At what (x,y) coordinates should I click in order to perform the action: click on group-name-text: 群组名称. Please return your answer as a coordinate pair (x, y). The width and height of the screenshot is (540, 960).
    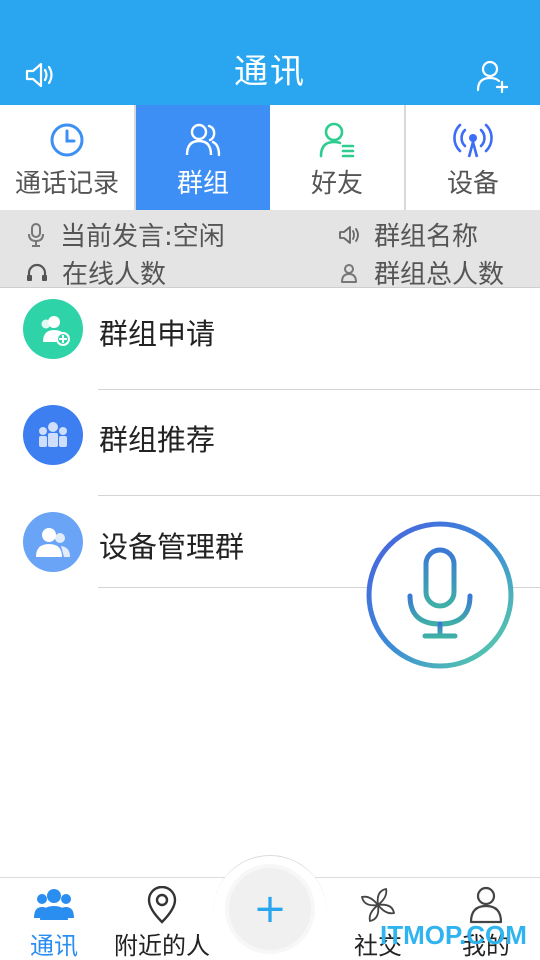
    Looking at the image, I should click on (426, 237).